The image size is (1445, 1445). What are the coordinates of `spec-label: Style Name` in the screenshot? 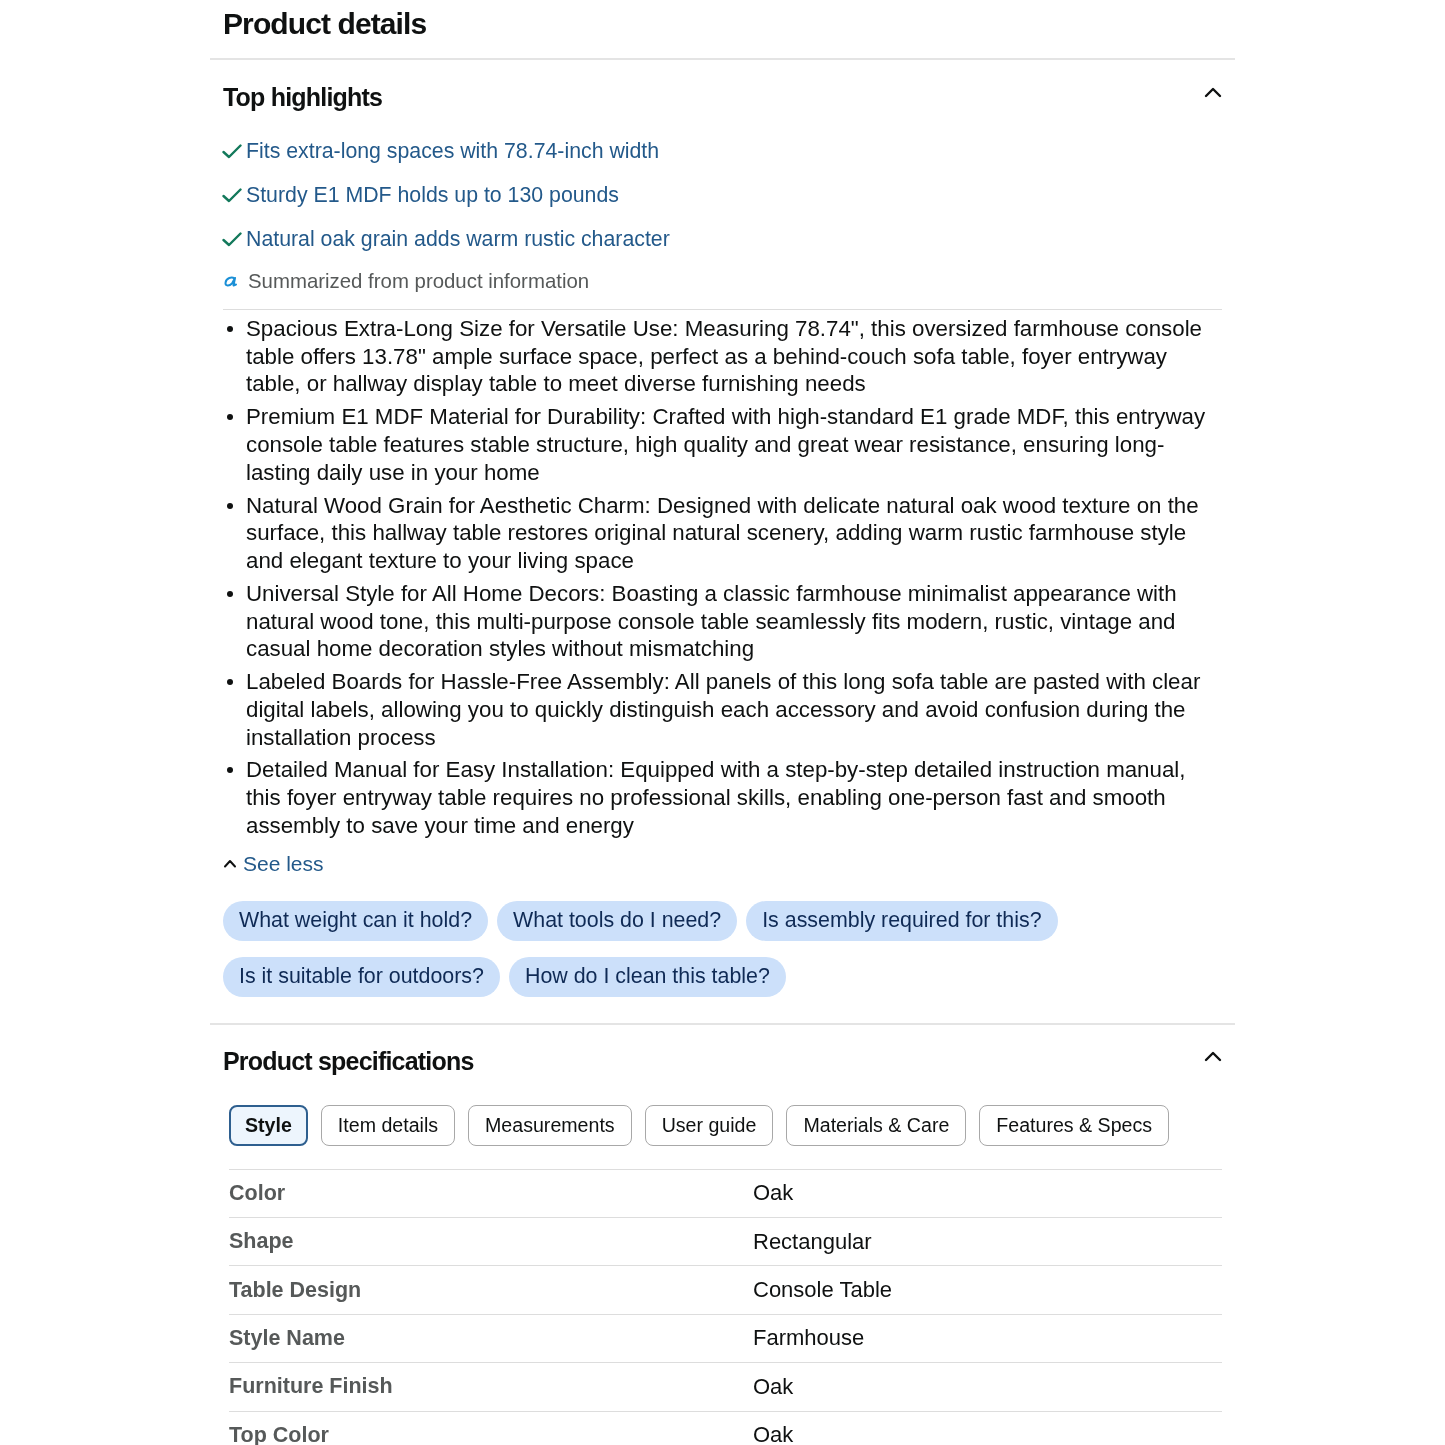 It's located at (287, 1338).